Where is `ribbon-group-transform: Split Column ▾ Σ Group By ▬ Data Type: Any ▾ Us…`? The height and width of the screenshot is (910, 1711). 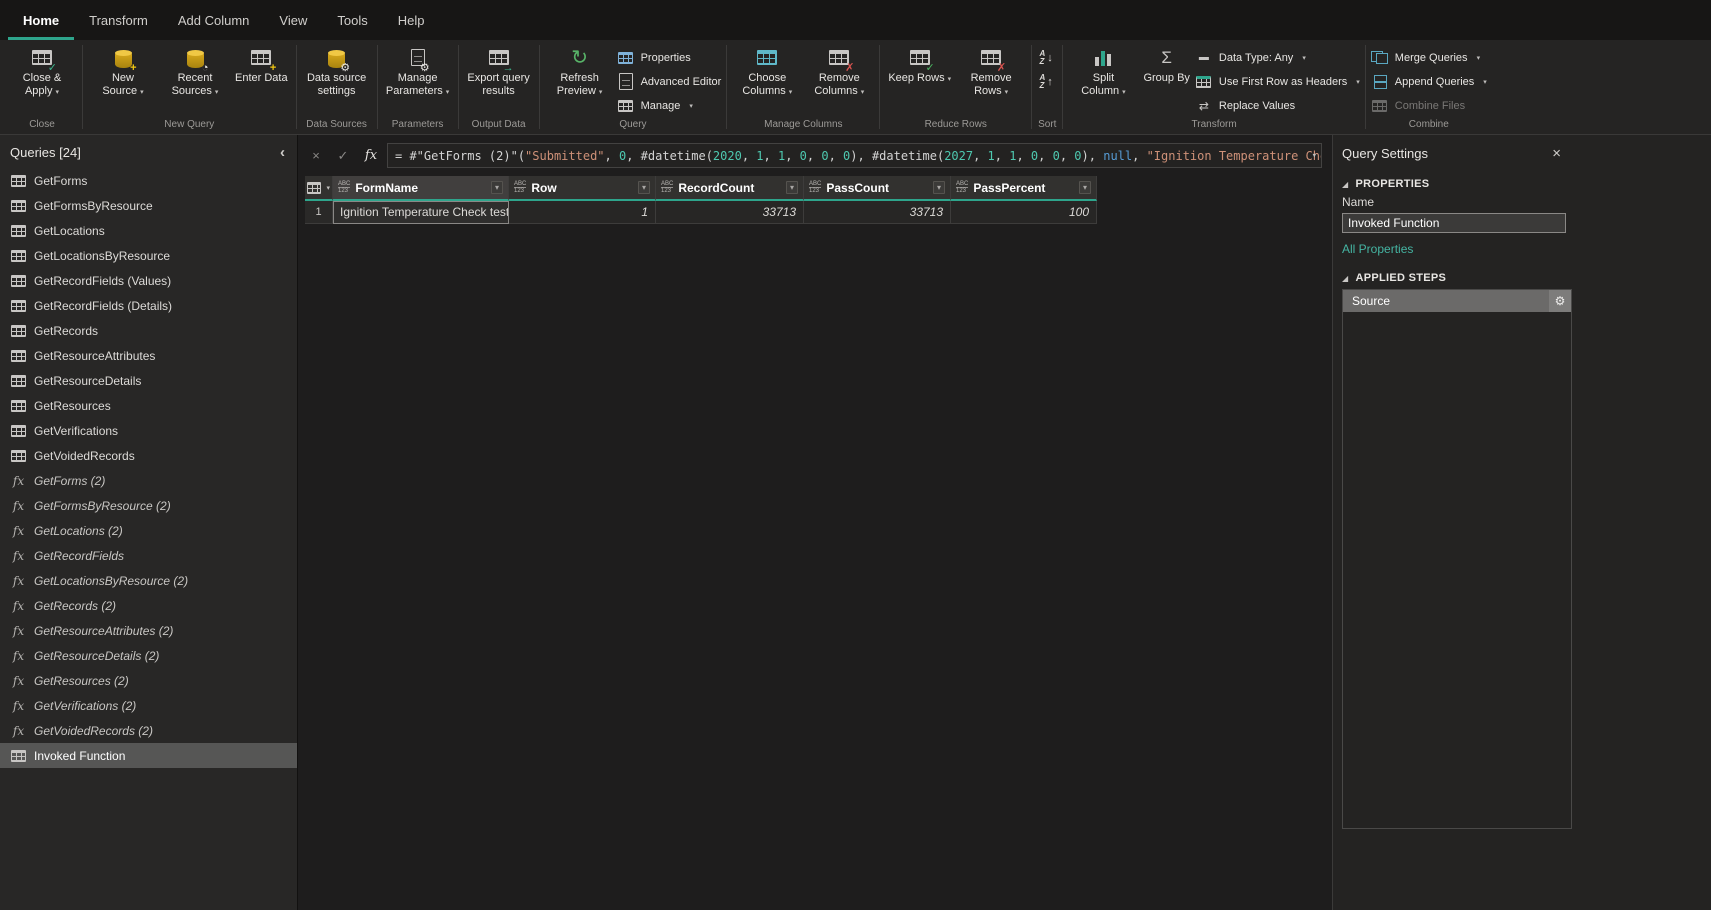
ribbon-group-transform: Split Column ▾ Σ Group By ▬ Data Type: Any ▾ Us… is located at coordinates (1213, 87).